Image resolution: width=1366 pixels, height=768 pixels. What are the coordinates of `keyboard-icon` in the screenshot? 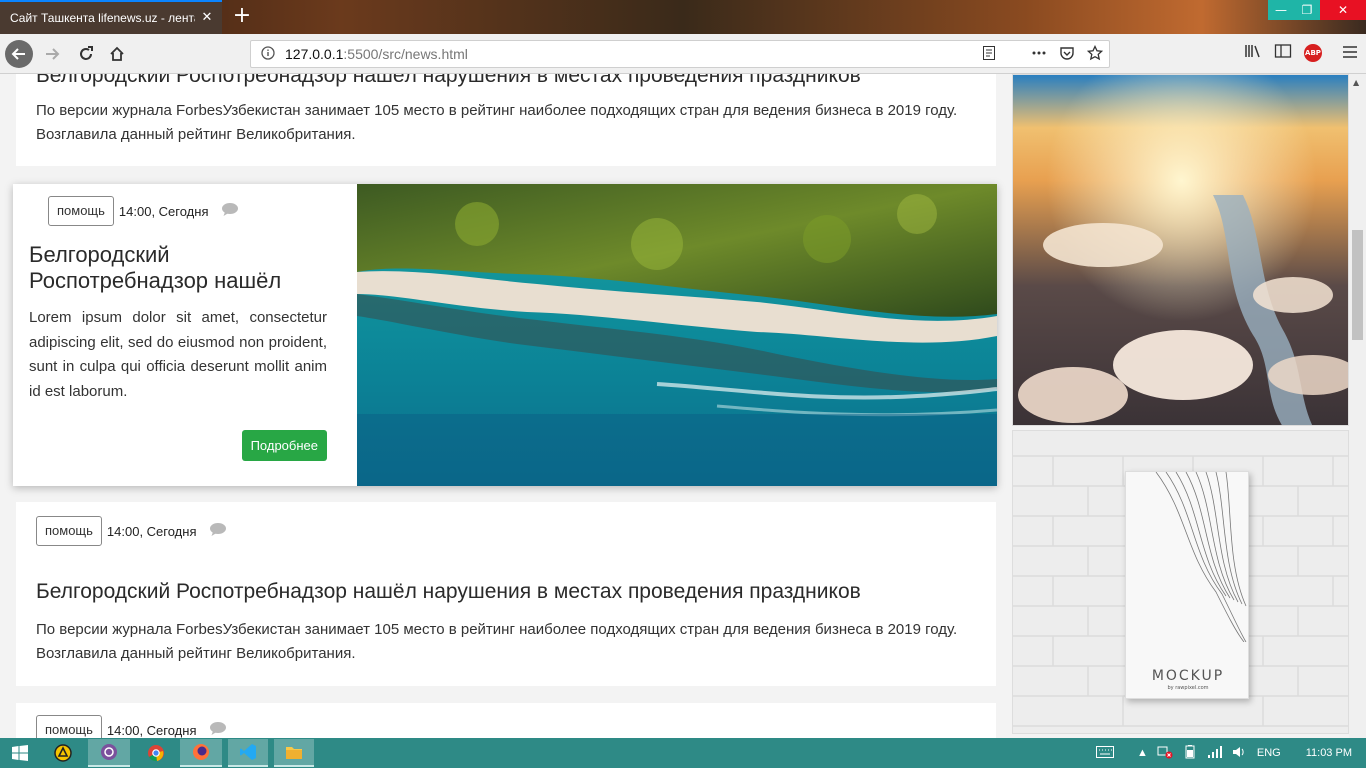 It's located at (1104, 753).